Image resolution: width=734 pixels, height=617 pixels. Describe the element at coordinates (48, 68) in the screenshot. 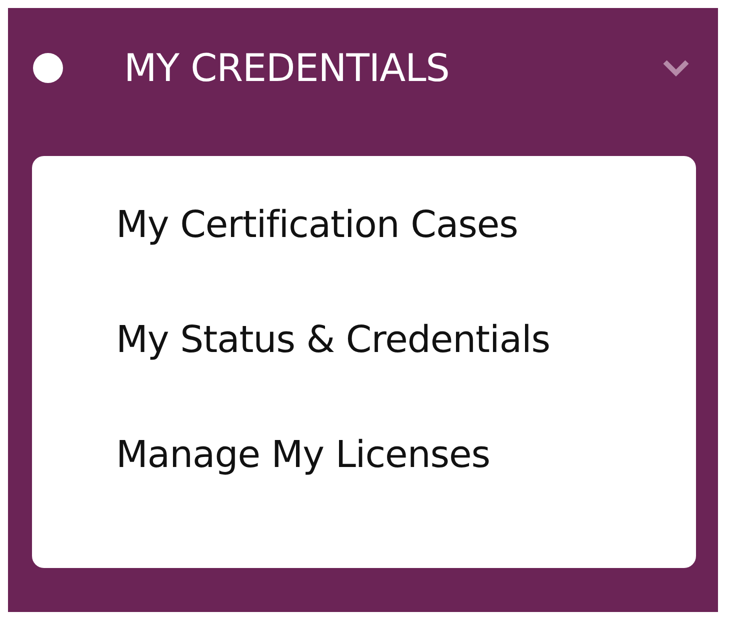

I see `badge-icon` at that location.